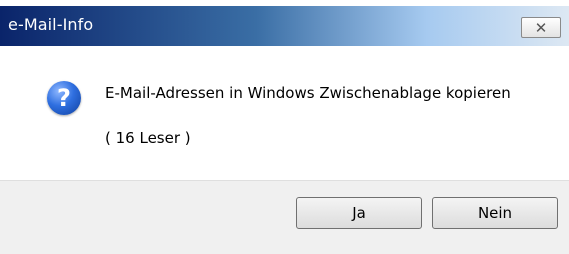 This screenshot has height=254, width=569. What do you see at coordinates (495, 213) in the screenshot?
I see `no-button: Nein` at bounding box center [495, 213].